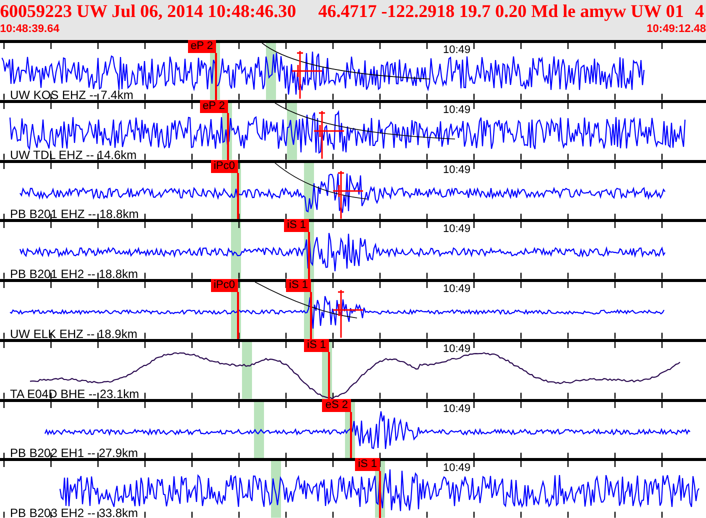 The width and height of the screenshot is (706, 518). Describe the element at coordinates (699, 11) in the screenshot. I see `event-count: 4` at that location.